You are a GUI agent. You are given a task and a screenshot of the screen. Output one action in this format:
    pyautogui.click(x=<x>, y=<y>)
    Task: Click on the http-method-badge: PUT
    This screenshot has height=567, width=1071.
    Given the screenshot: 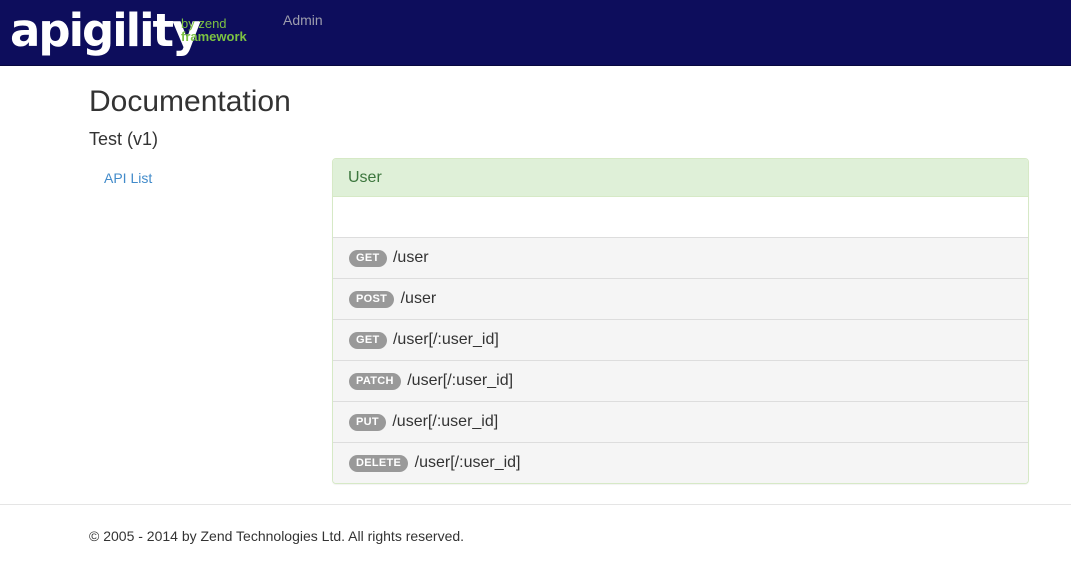 What is the action you would take?
    pyautogui.click(x=367, y=422)
    